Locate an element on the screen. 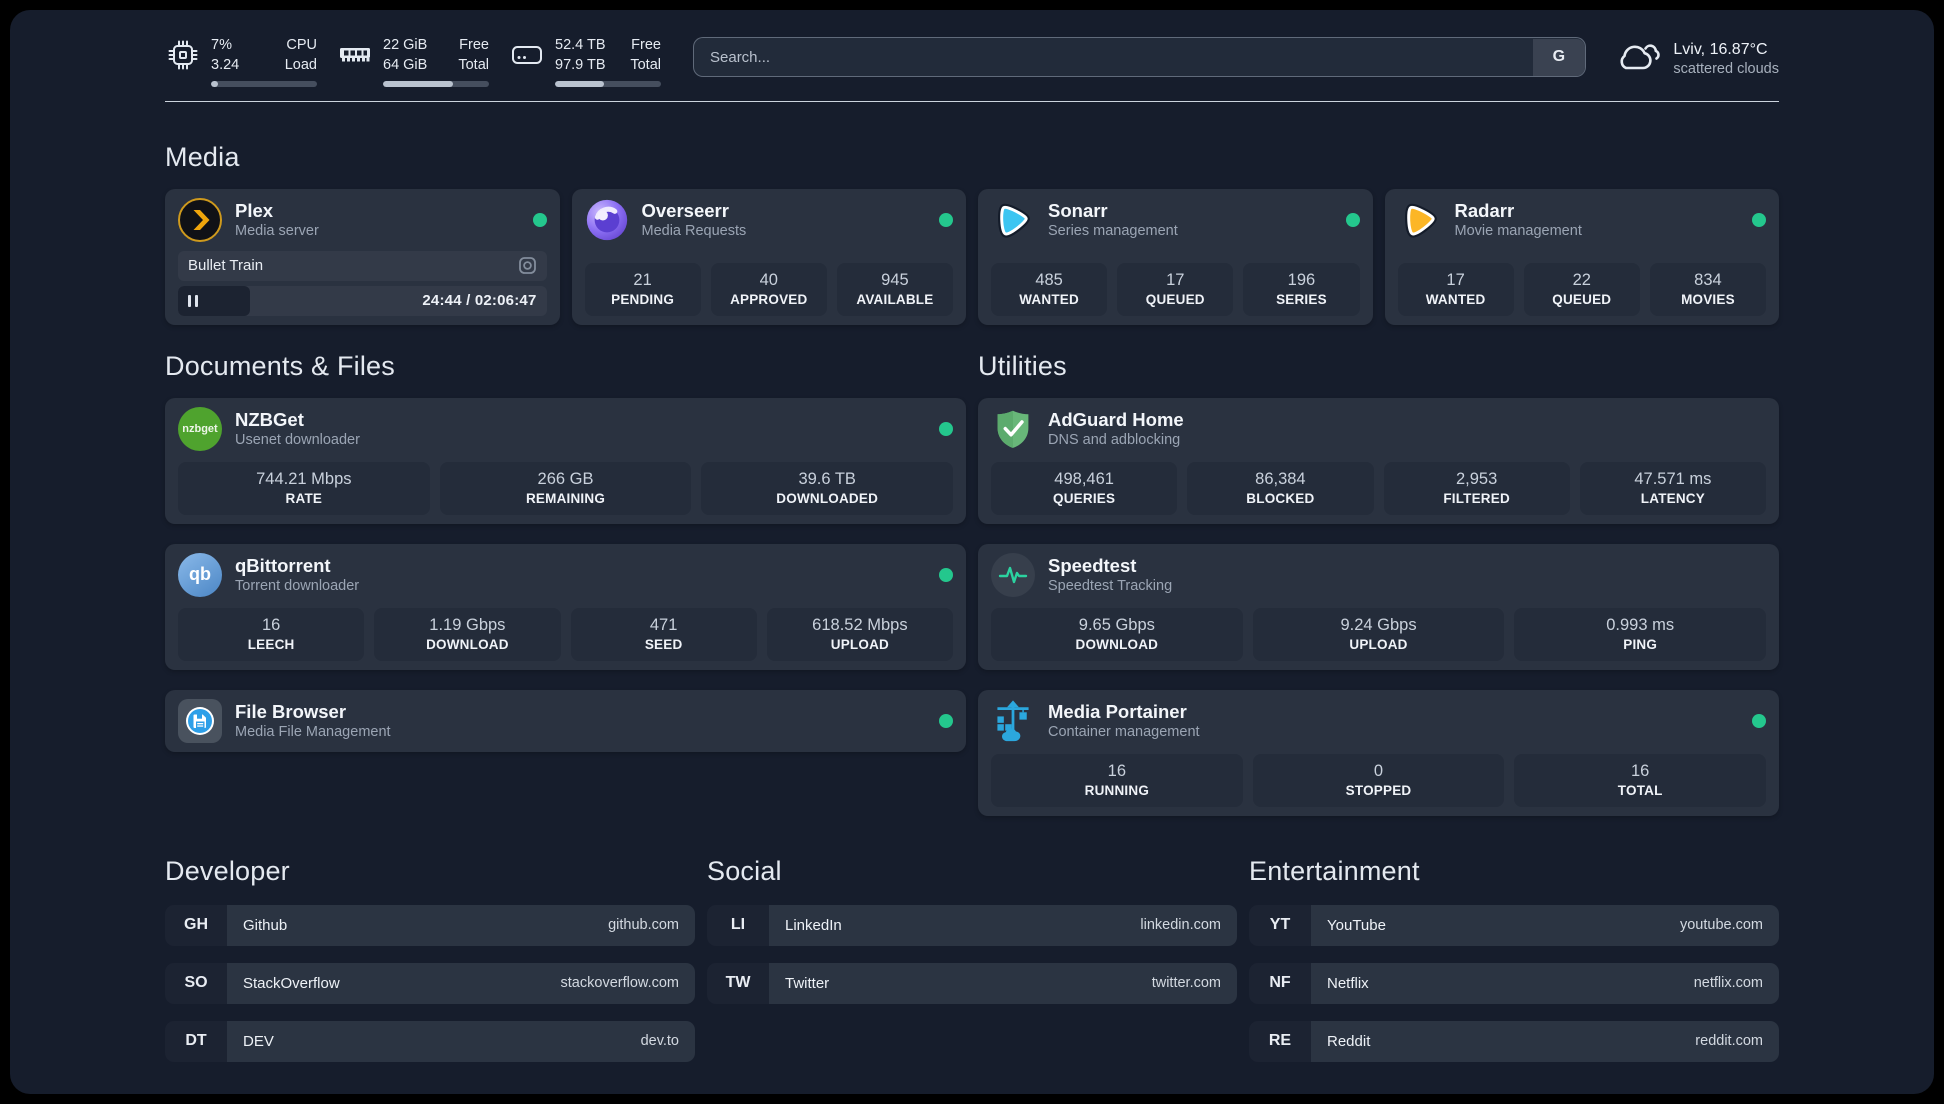 Image resolution: width=1944 pixels, height=1104 pixels. link-github: GH Github github.com is located at coordinates (430, 925).